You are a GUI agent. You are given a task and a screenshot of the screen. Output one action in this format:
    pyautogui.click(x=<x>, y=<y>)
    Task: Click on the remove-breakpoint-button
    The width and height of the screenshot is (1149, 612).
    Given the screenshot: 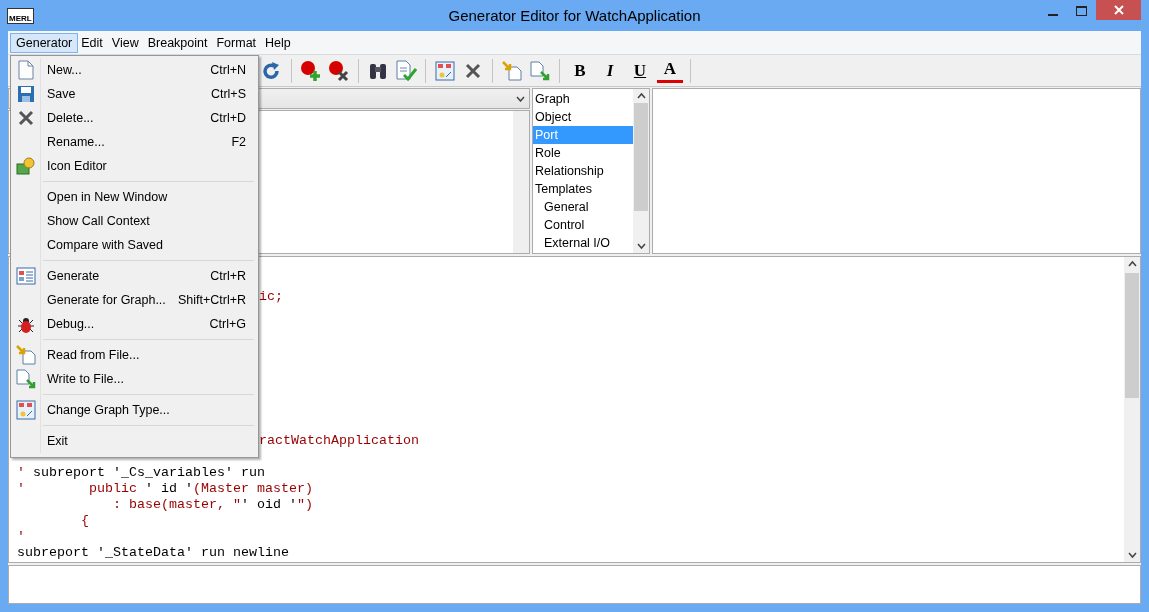 What is the action you would take?
    pyautogui.click(x=339, y=70)
    